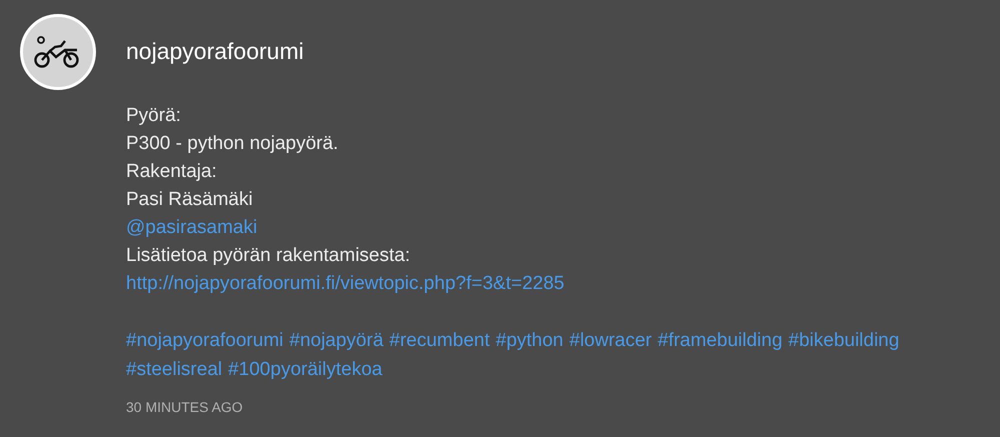  I want to click on post-link: @pasirasamaki, so click(192, 228).